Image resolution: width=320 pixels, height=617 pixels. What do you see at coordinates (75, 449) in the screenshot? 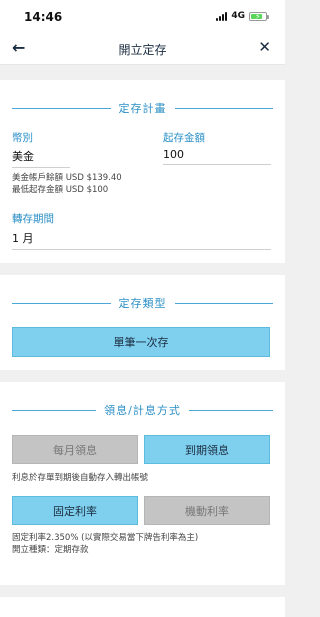
I see `monthly-interest-button: 每月領息` at bounding box center [75, 449].